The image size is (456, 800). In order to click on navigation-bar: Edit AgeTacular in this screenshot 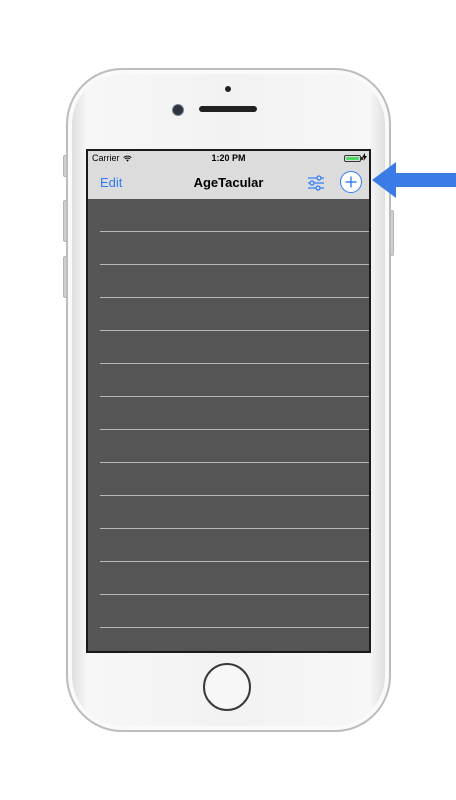, I will do `click(228, 183)`.